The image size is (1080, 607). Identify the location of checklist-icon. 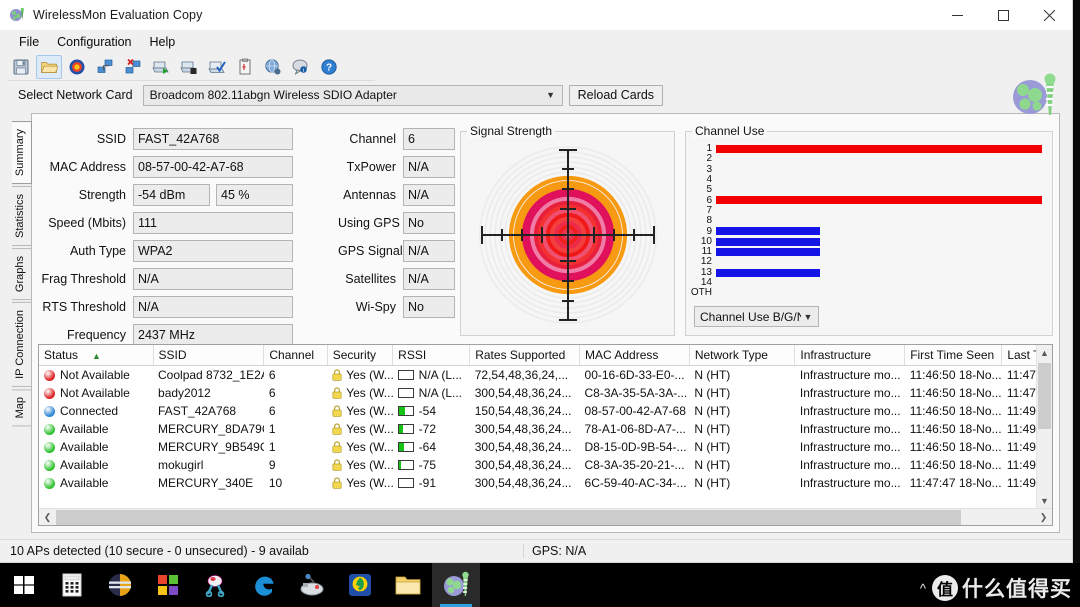
(217, 67).